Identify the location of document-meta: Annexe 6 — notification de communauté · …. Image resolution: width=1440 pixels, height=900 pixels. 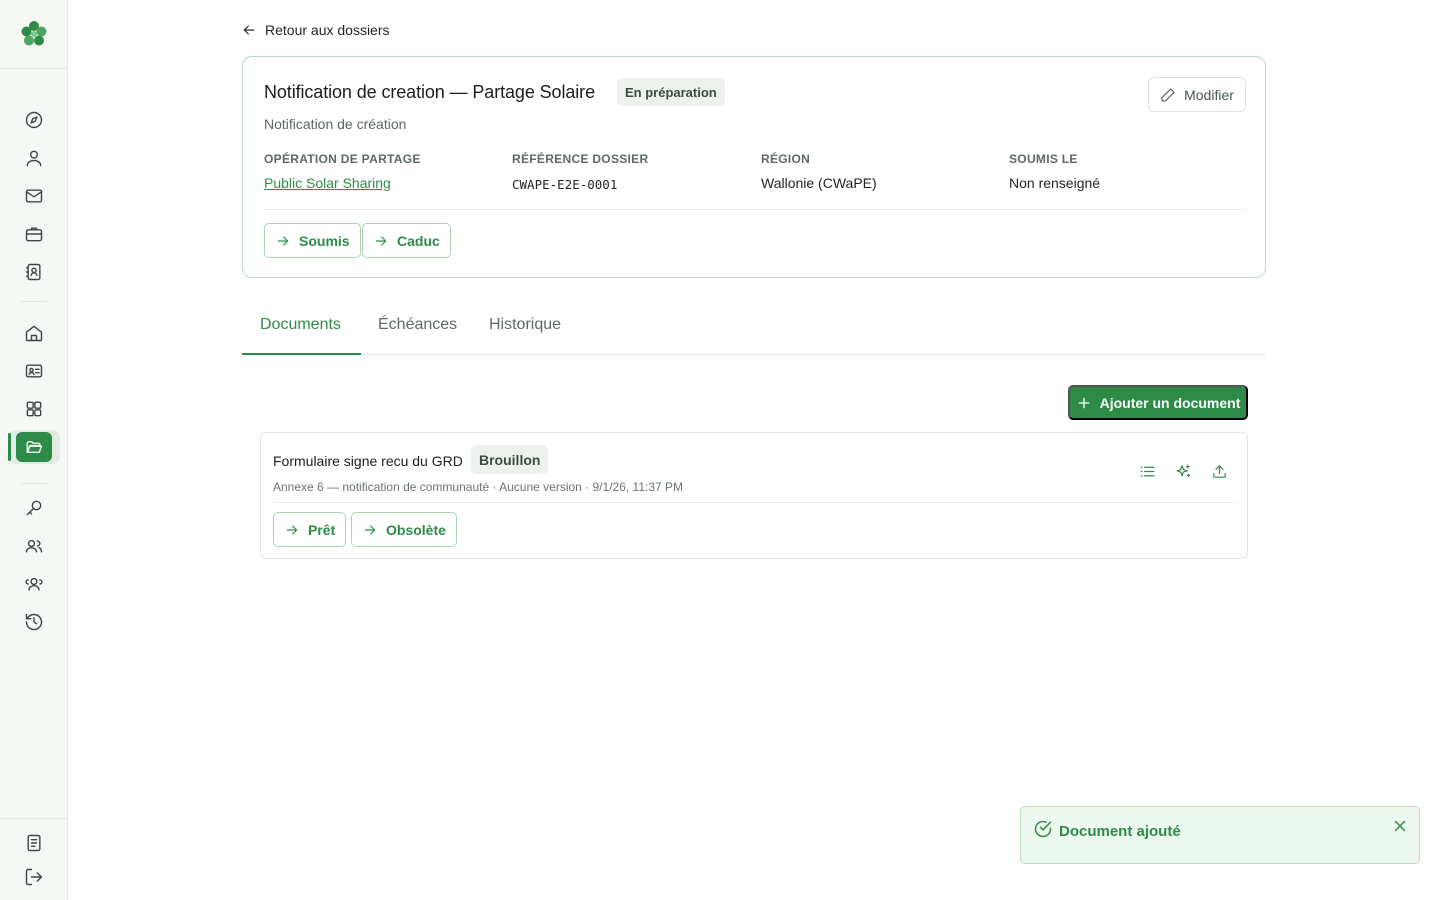
(478, 487).